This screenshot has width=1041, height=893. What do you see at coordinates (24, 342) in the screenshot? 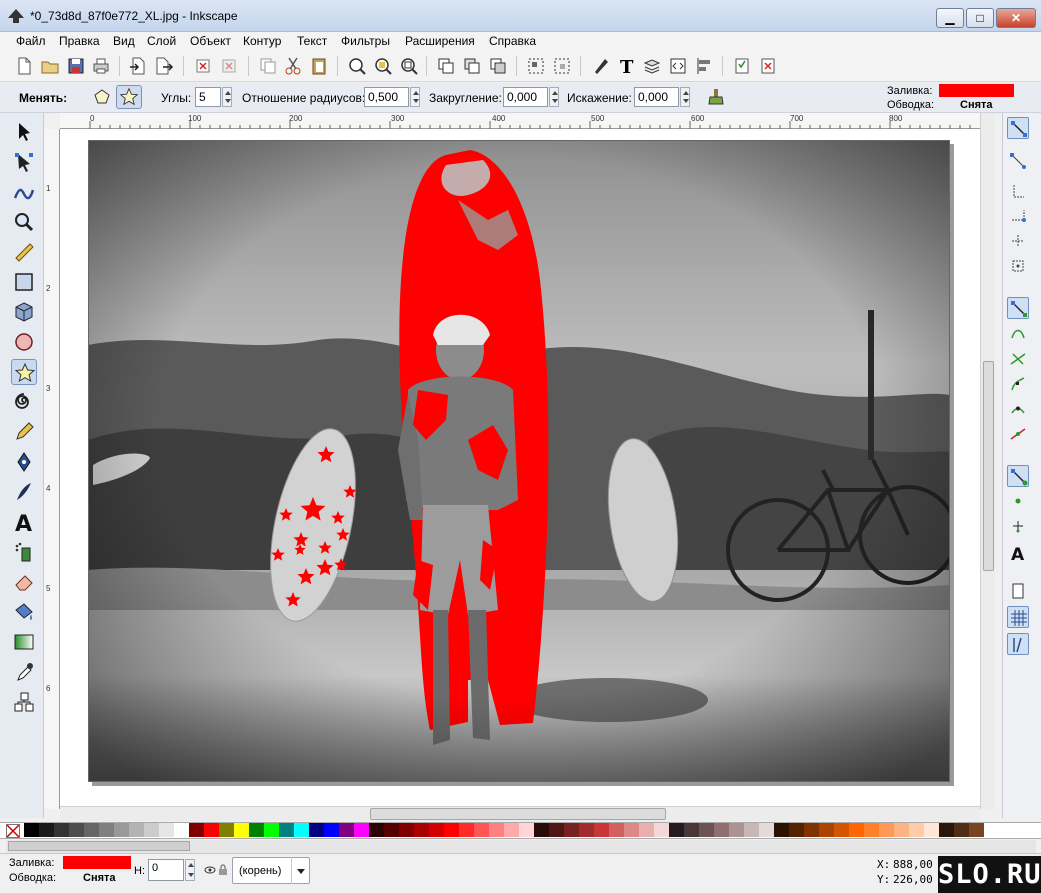
I see `ellipse-tool-icon` at bounding box center [24, 342].